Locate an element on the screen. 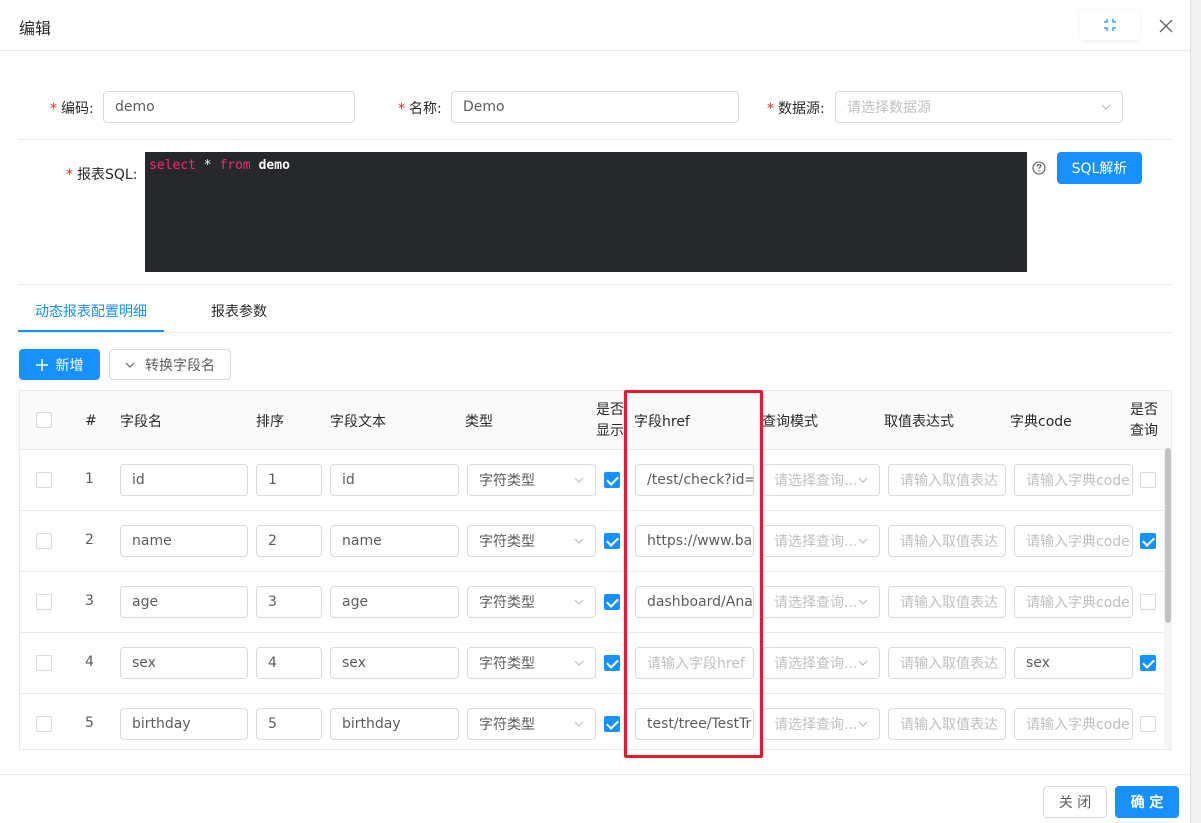 The width and height of the screenshot is (1201, 823). convert-field-name-button: 转换字段名 is located at coordinates (170, 364).